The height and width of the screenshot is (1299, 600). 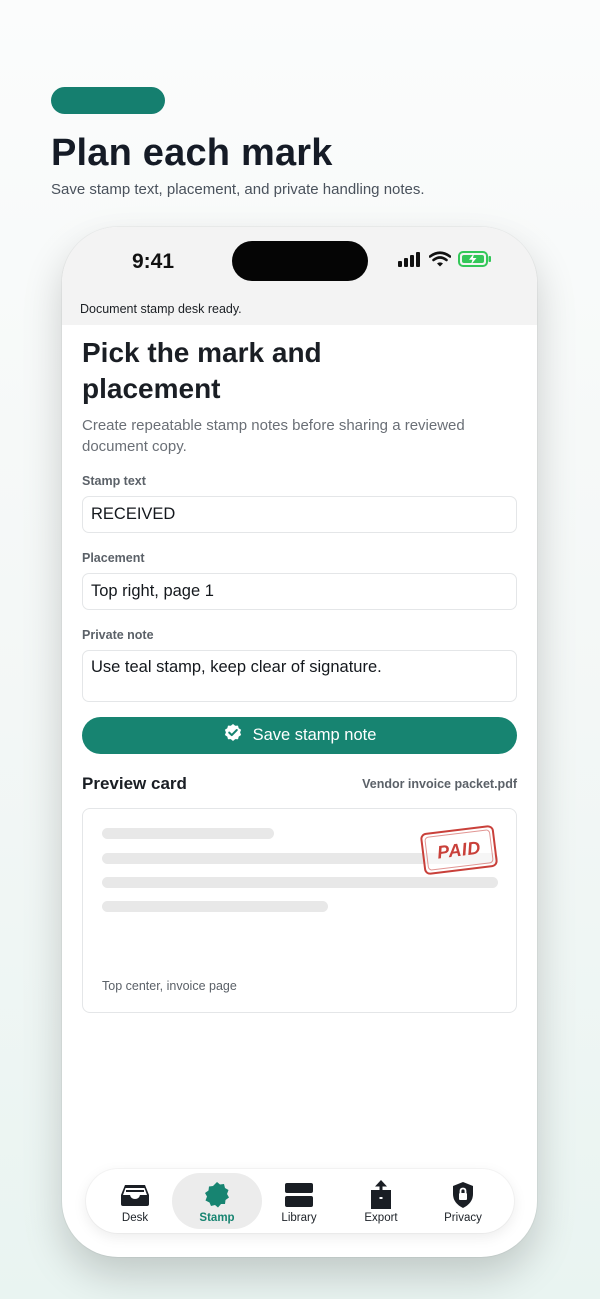 I want to click on tab-desk: Desk, so click(x=135, y=1201).